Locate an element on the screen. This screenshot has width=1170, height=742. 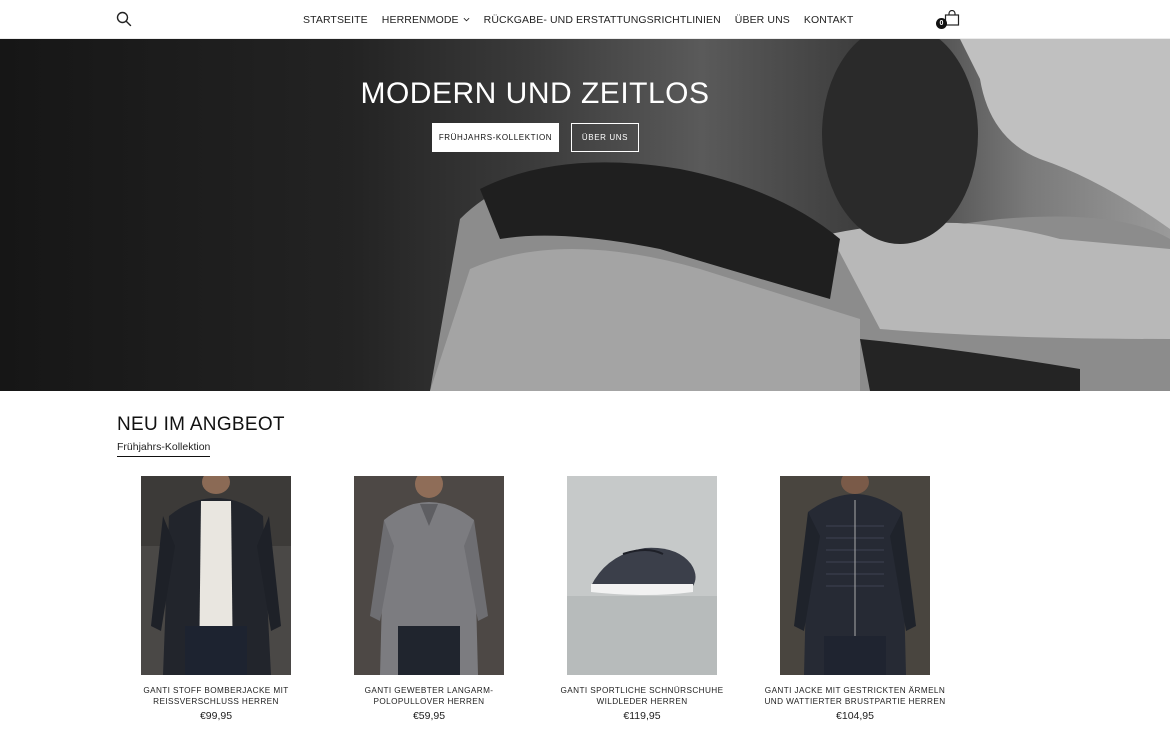
section-title: NEU IM ANGBEOT is located at coordinates (201, 424).